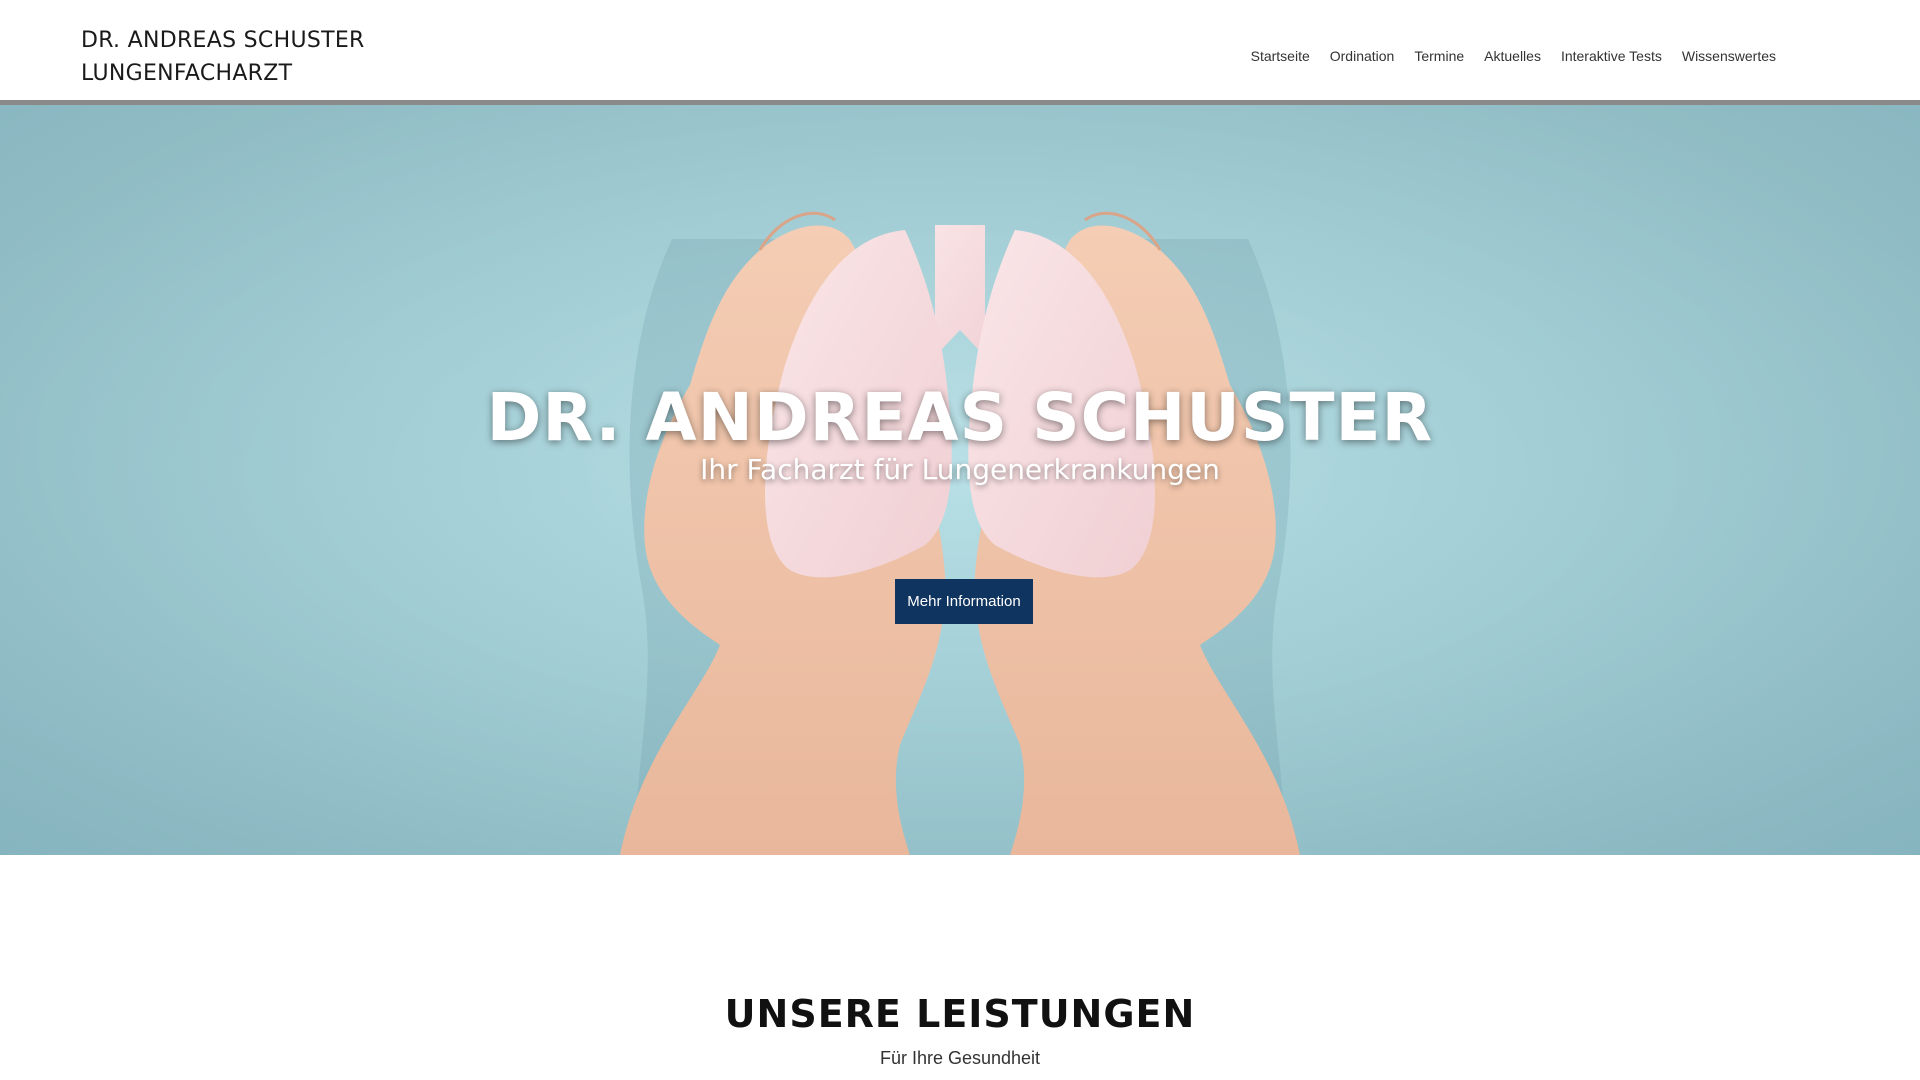  What do you see at coordinates (964, 601) in the screenshot?
I see `more-information-button: Mehr Information` at bounding box center [964, 601].